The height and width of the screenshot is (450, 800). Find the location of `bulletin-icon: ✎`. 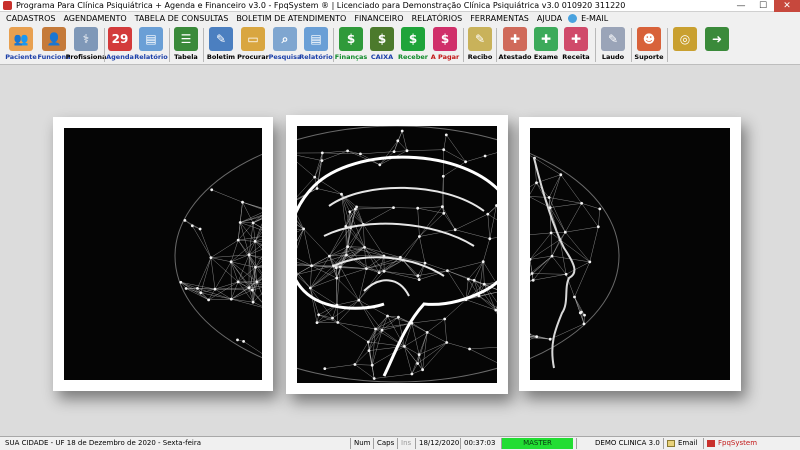

bulletin-icon: ✎ is located at coordinates (221, 39).